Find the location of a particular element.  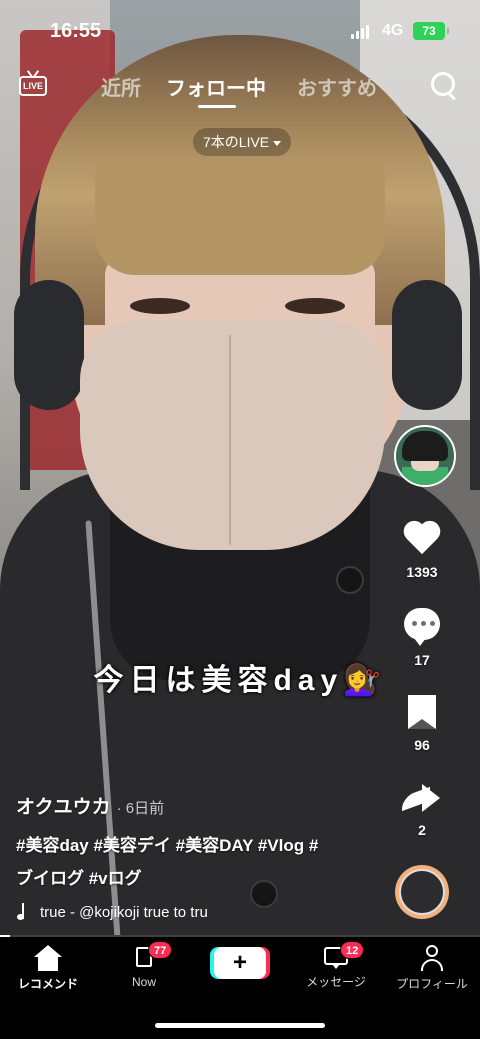

tab-profile: プロフィール is located at coordinates (432, 968).